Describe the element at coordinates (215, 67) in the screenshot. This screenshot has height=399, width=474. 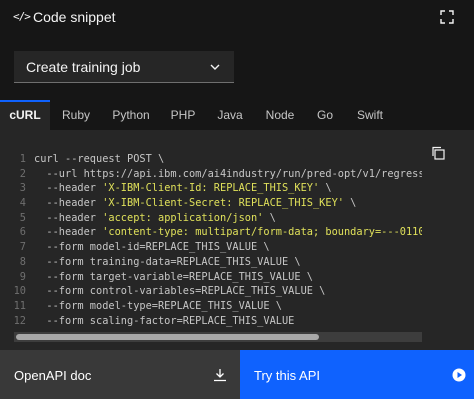
I see `chevron-down-icon` at that location.